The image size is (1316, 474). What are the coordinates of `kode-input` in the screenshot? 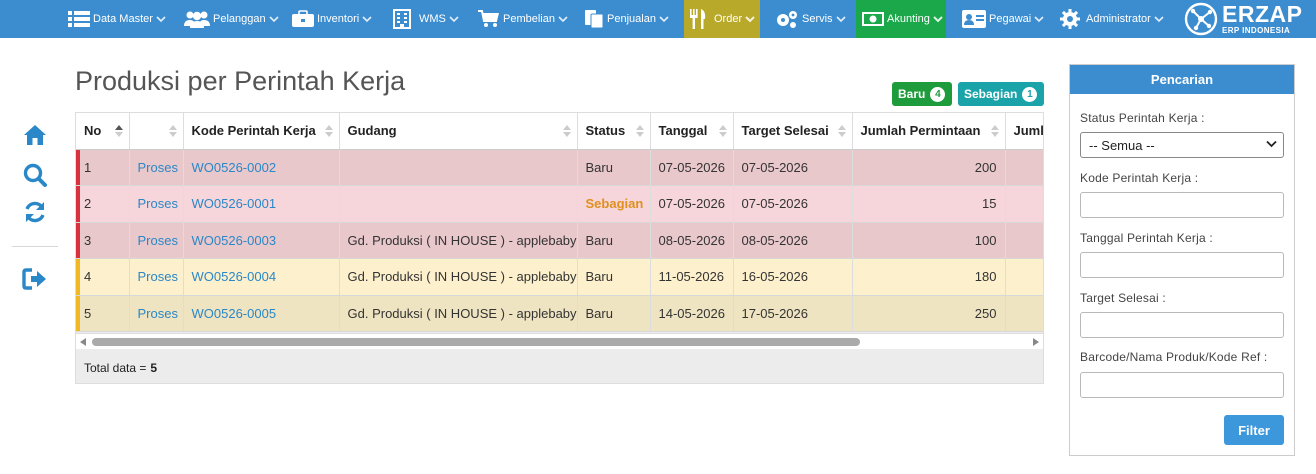 It's located at (1182, 205).